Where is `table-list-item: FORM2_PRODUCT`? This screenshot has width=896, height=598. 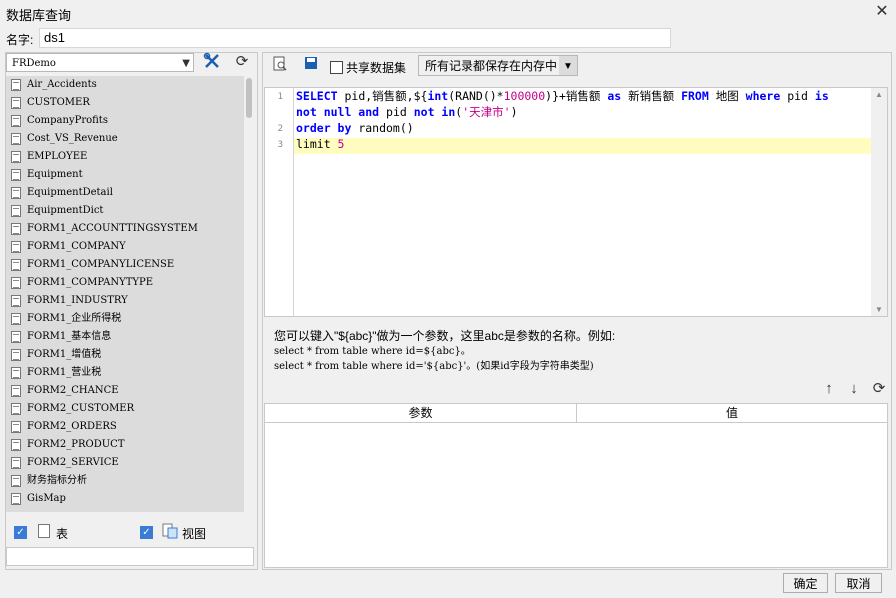 table-list-item: FORM2_PRODUCT is located at coordinates (125, 445).